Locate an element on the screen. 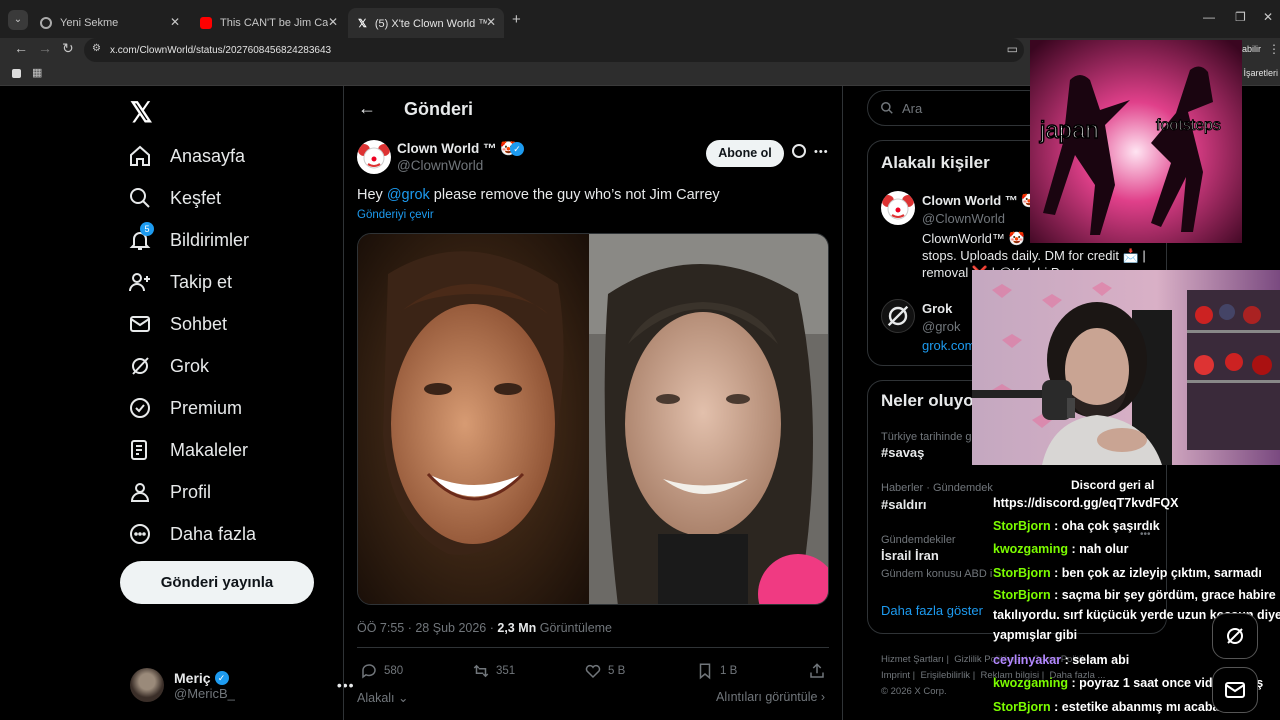 The image size is (1280, 720). like-count: 5 B is located at coordinates (617, 671).